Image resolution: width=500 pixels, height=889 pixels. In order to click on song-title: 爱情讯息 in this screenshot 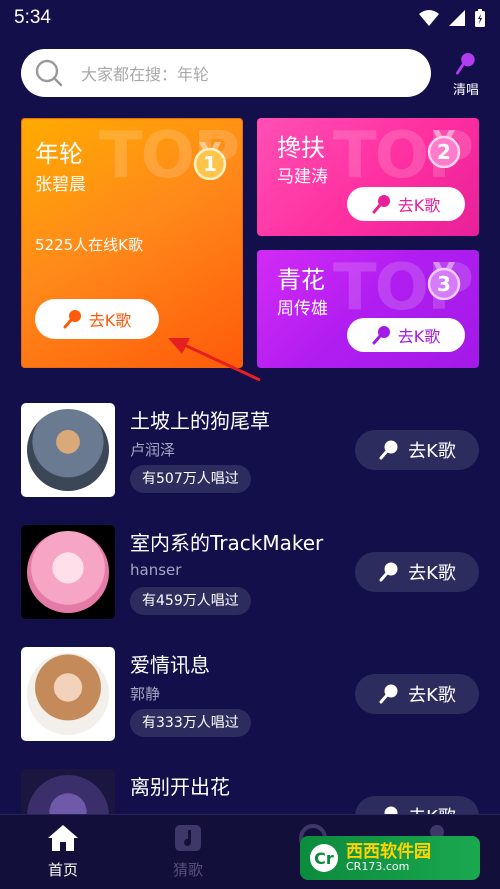, I will do `click(170, 665)`.